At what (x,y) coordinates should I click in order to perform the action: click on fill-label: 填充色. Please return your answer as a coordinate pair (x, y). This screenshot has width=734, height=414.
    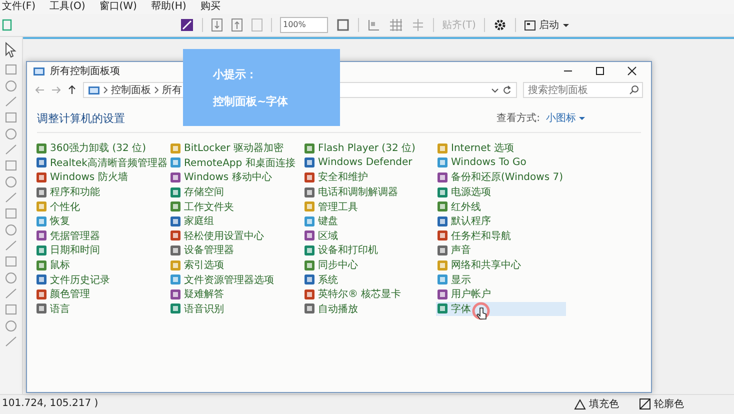
    Looking at the image, I should click on (604, 404).